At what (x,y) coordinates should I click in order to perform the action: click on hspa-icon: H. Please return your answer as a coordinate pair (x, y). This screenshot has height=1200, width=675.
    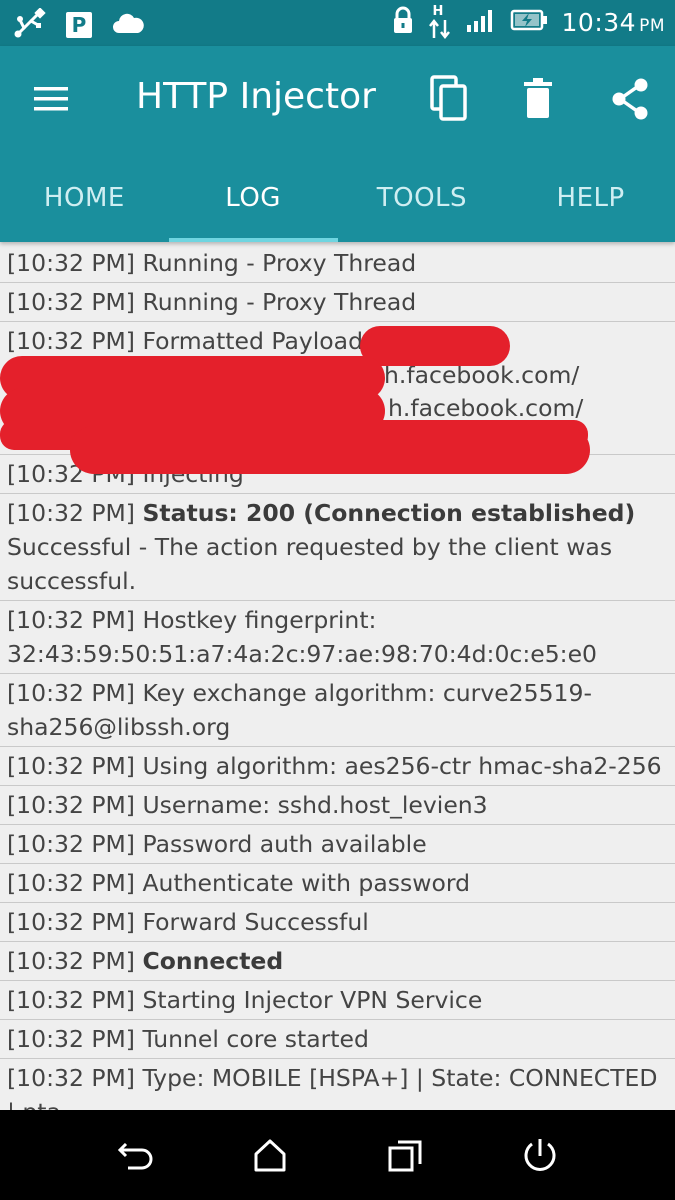
    Looking at the image, I should click on (440, 22).